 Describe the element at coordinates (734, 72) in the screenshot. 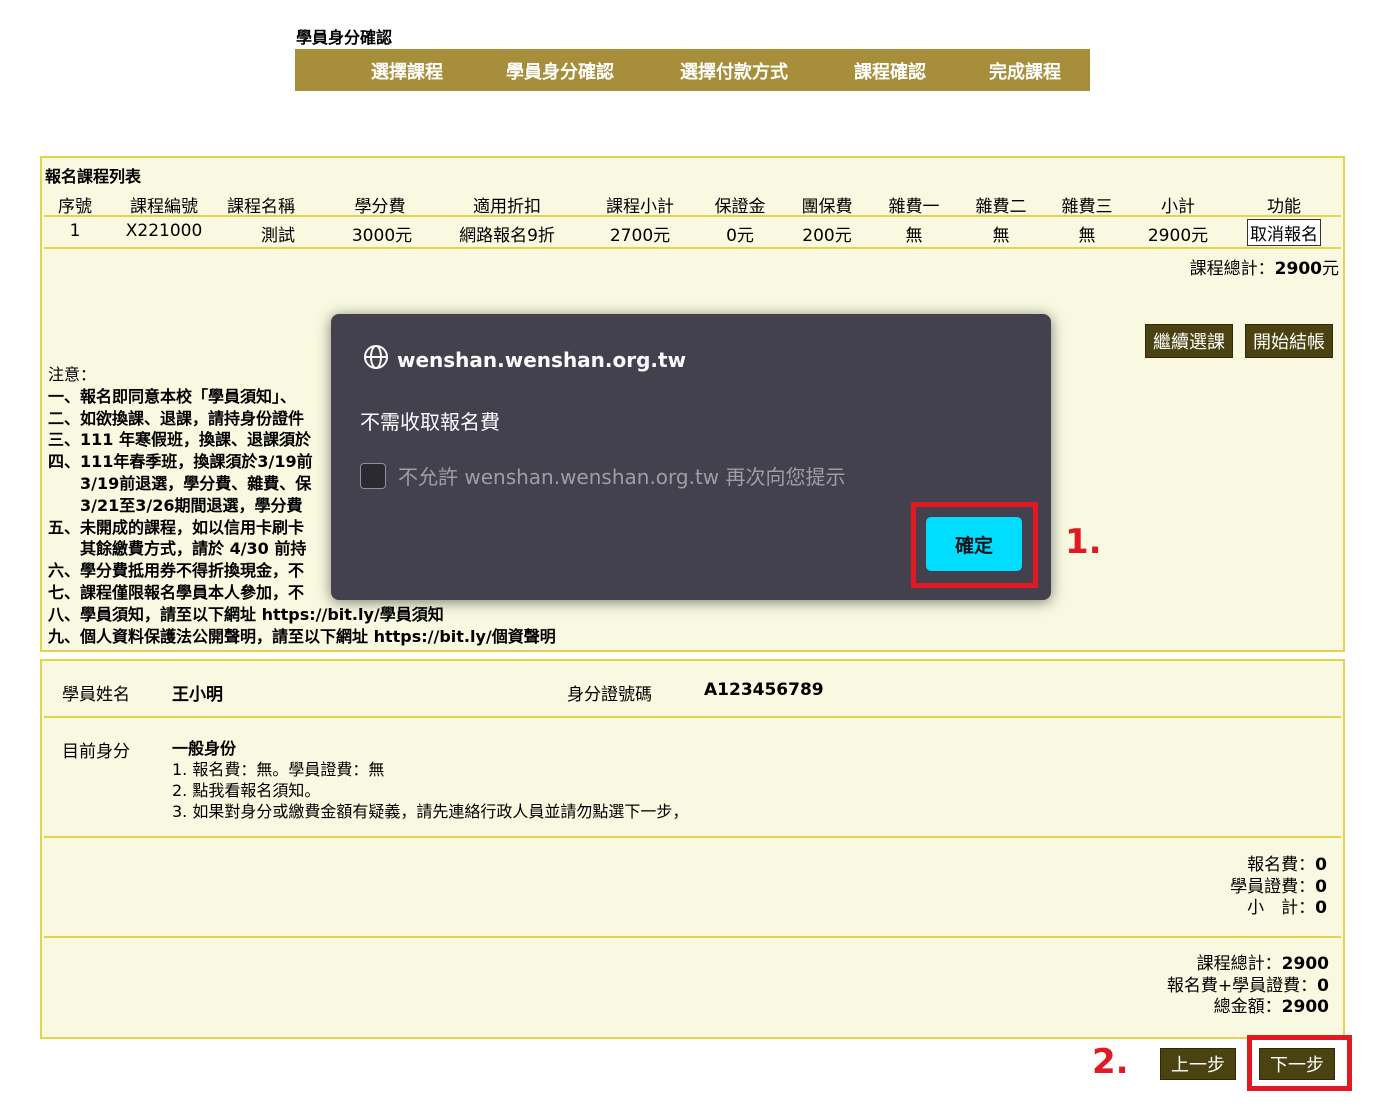

I see `step-payment-method: 選擇付款方式` at that location.